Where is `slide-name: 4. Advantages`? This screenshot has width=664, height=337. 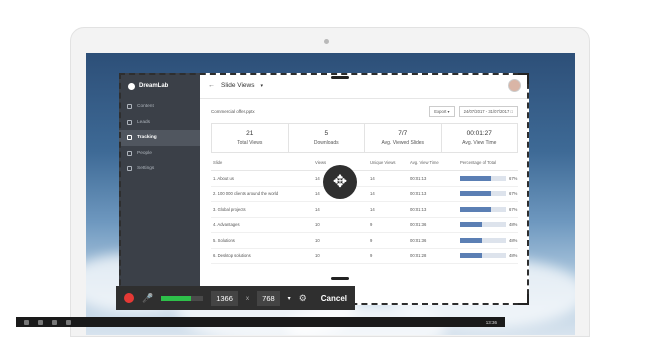
slide-name: 4. Advantages is located at coordinates (226, 225).